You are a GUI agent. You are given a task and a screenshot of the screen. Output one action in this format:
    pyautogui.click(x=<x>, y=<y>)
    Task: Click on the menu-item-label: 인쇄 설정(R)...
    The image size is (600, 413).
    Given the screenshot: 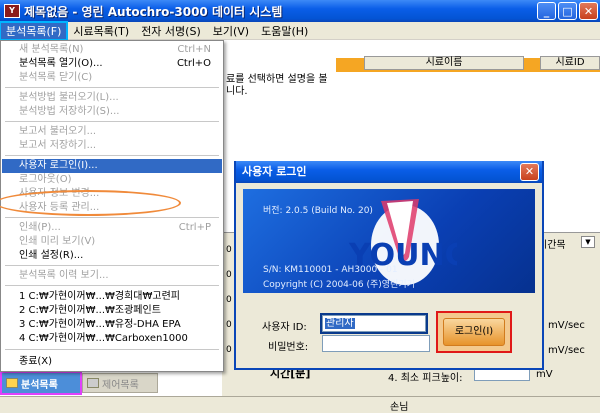 What is the action you would take?
    pyautogui.click(x=51, y=255)
    